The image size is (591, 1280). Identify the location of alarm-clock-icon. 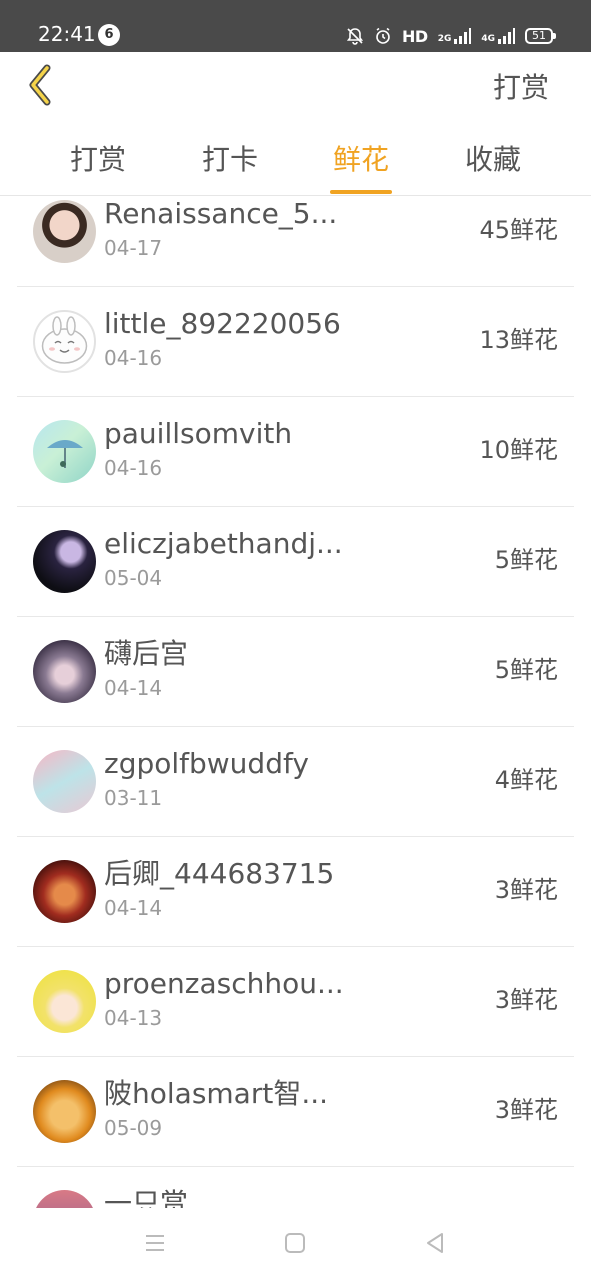
(383, 36).